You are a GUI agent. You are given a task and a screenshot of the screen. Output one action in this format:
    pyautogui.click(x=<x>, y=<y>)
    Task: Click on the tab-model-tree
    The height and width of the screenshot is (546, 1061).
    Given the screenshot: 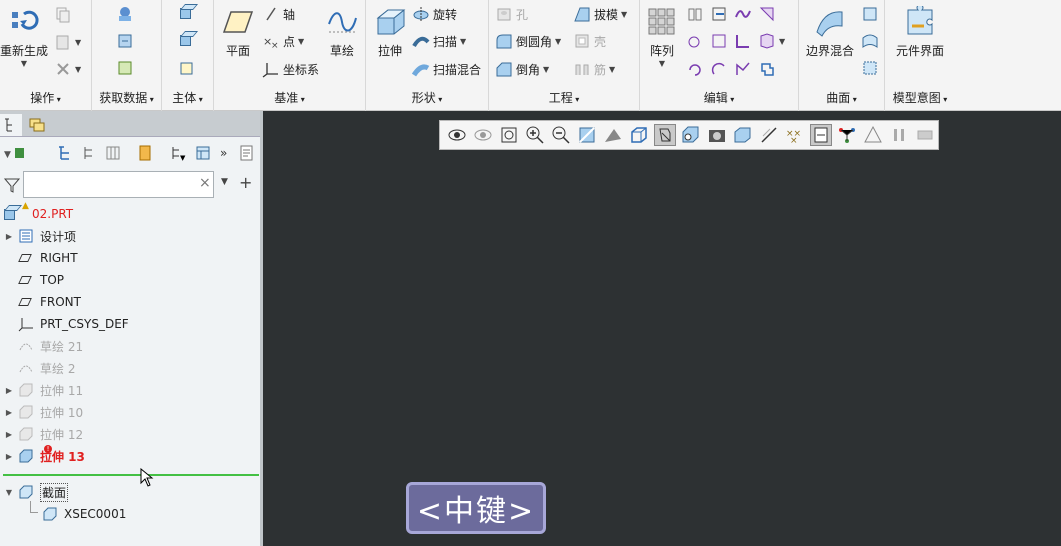 What is the action you would take?
    pyautogui.click(x=11, y=125)
    